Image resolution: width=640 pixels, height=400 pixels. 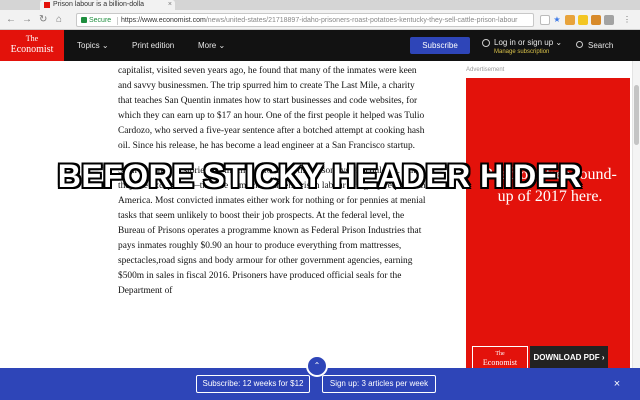 I want to click on subscribe-button: Subscribe, so click(x=440, y=45).